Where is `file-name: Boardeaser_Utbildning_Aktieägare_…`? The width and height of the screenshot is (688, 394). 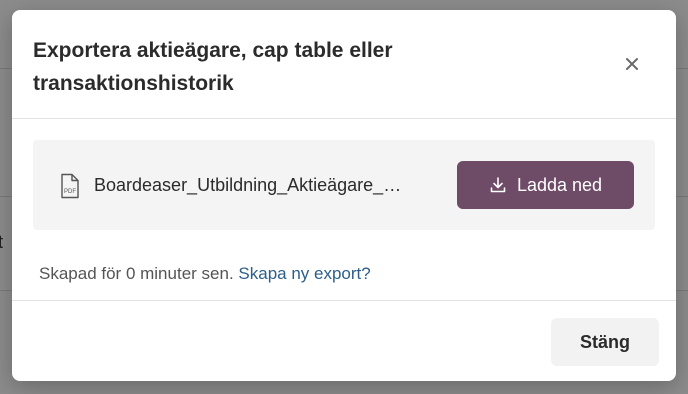 file-name: Boardeaser_Utbildning_Aktieägare_… is located at coordinates (248, 185).